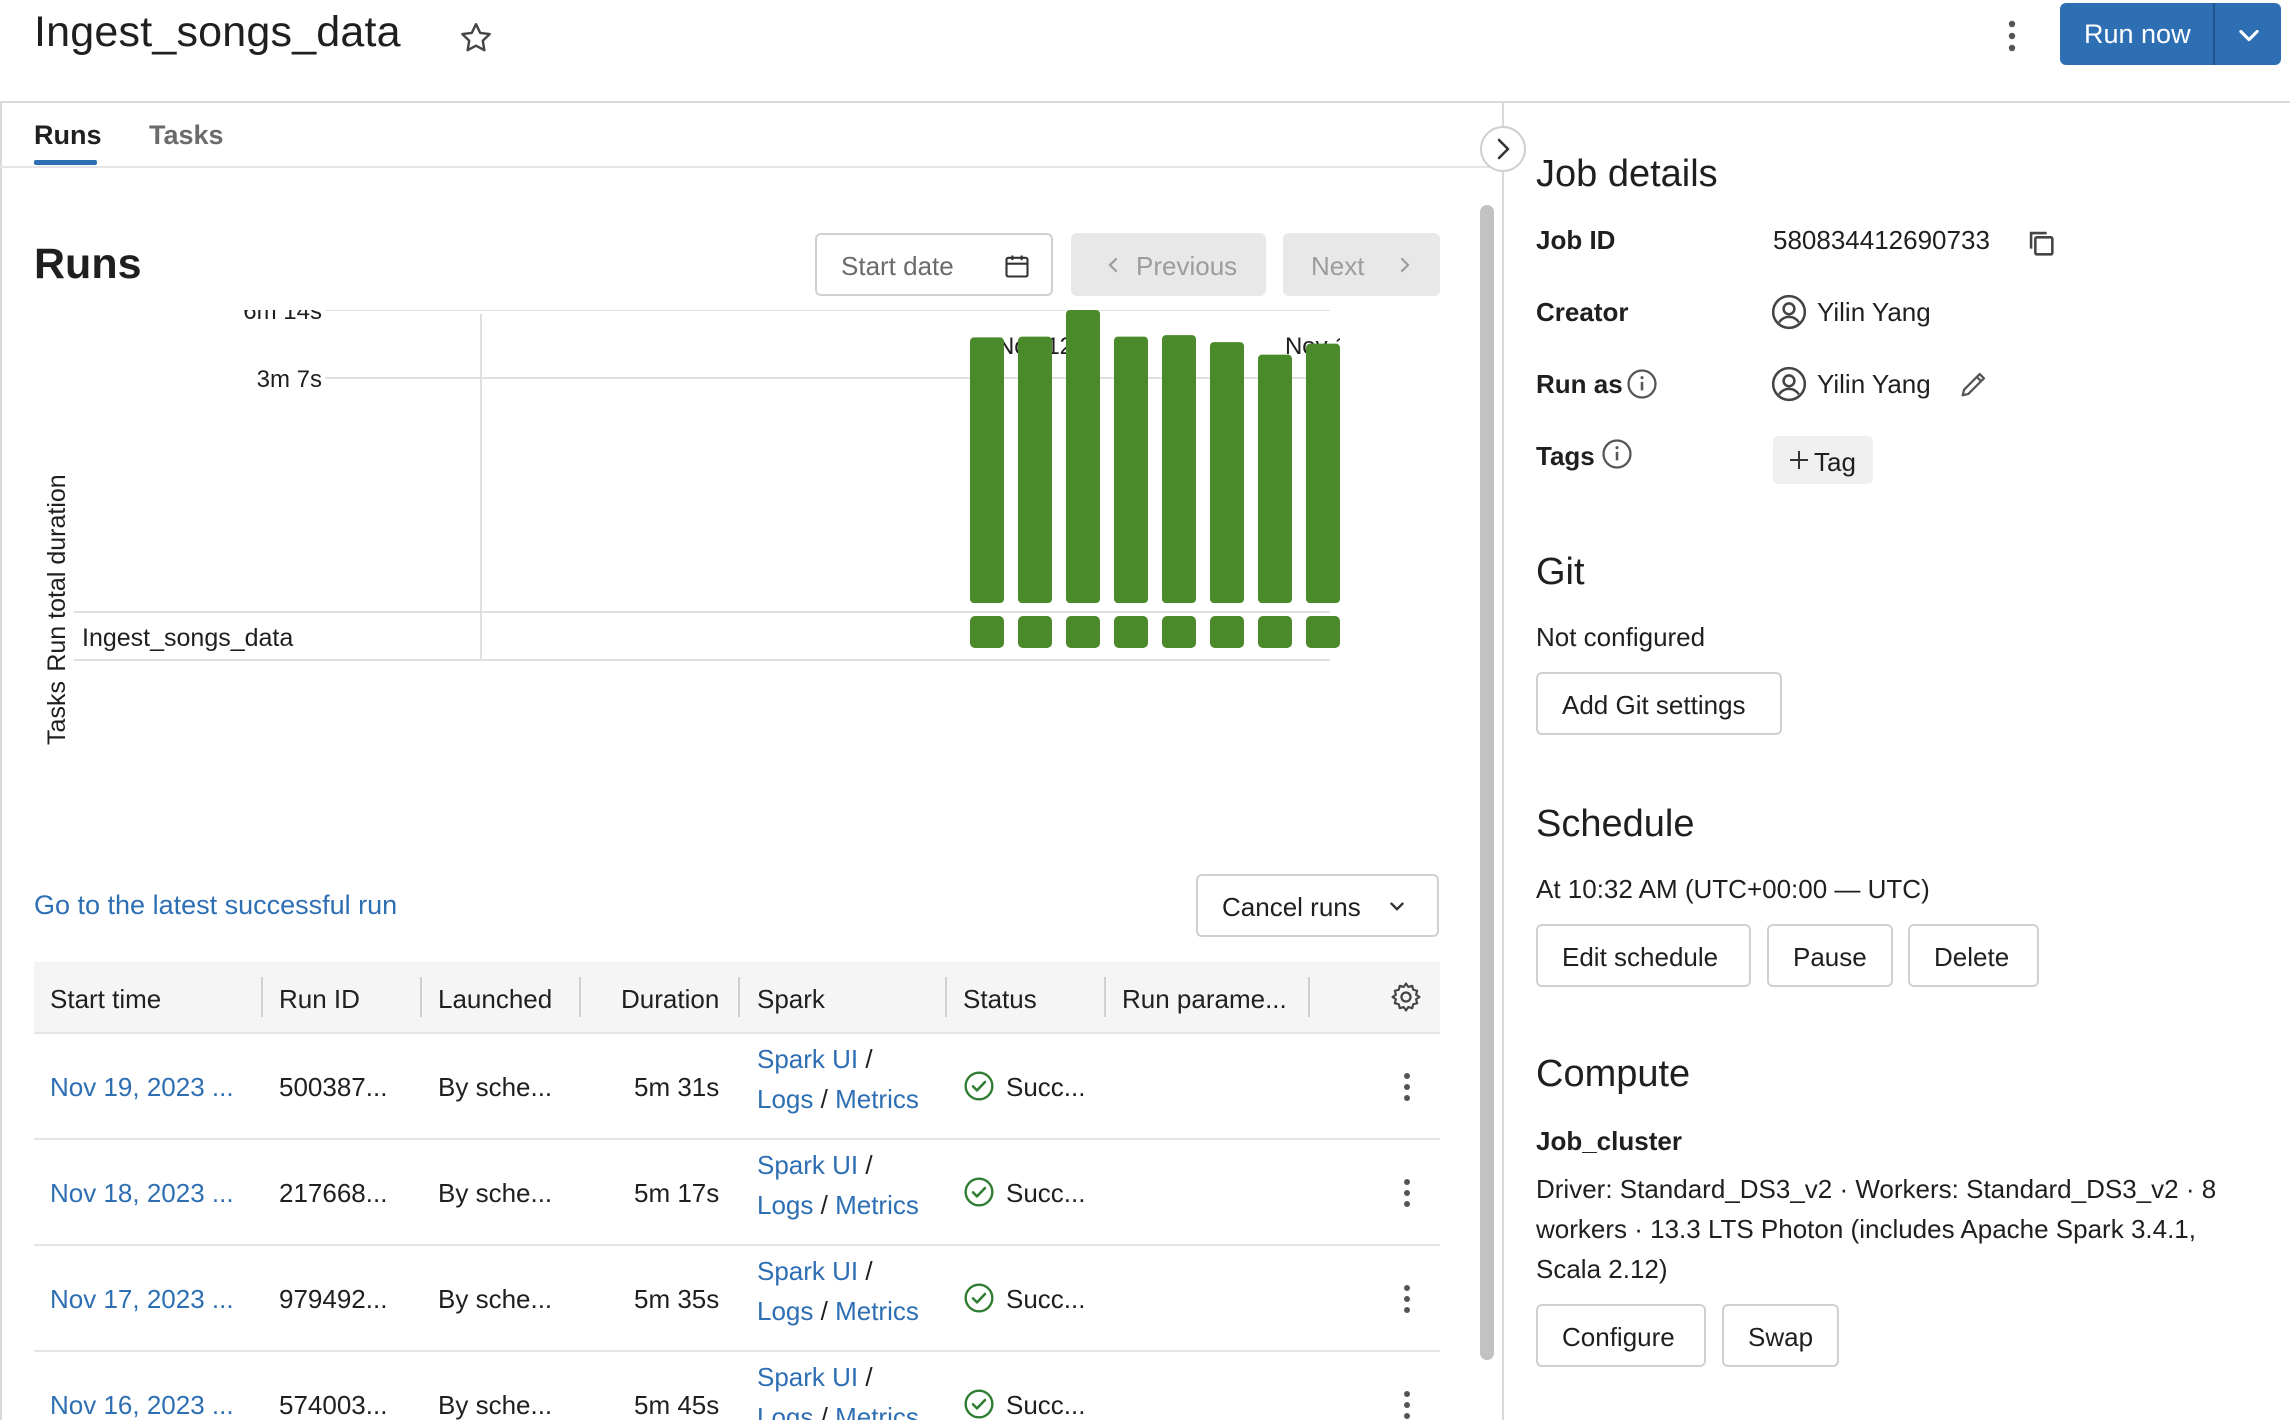 This screenshot has width=2290, height=1420. Describe the element at coordinates (68, 135) in the screenshot. I see `tab-runs: Runs` at that location.